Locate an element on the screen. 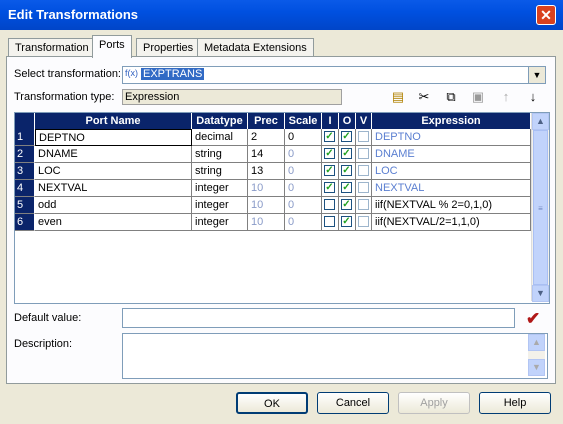 This screenshot has height=424, width=563. description-scrollbar: ▲ ▼ is located at coordinates (536, 355).